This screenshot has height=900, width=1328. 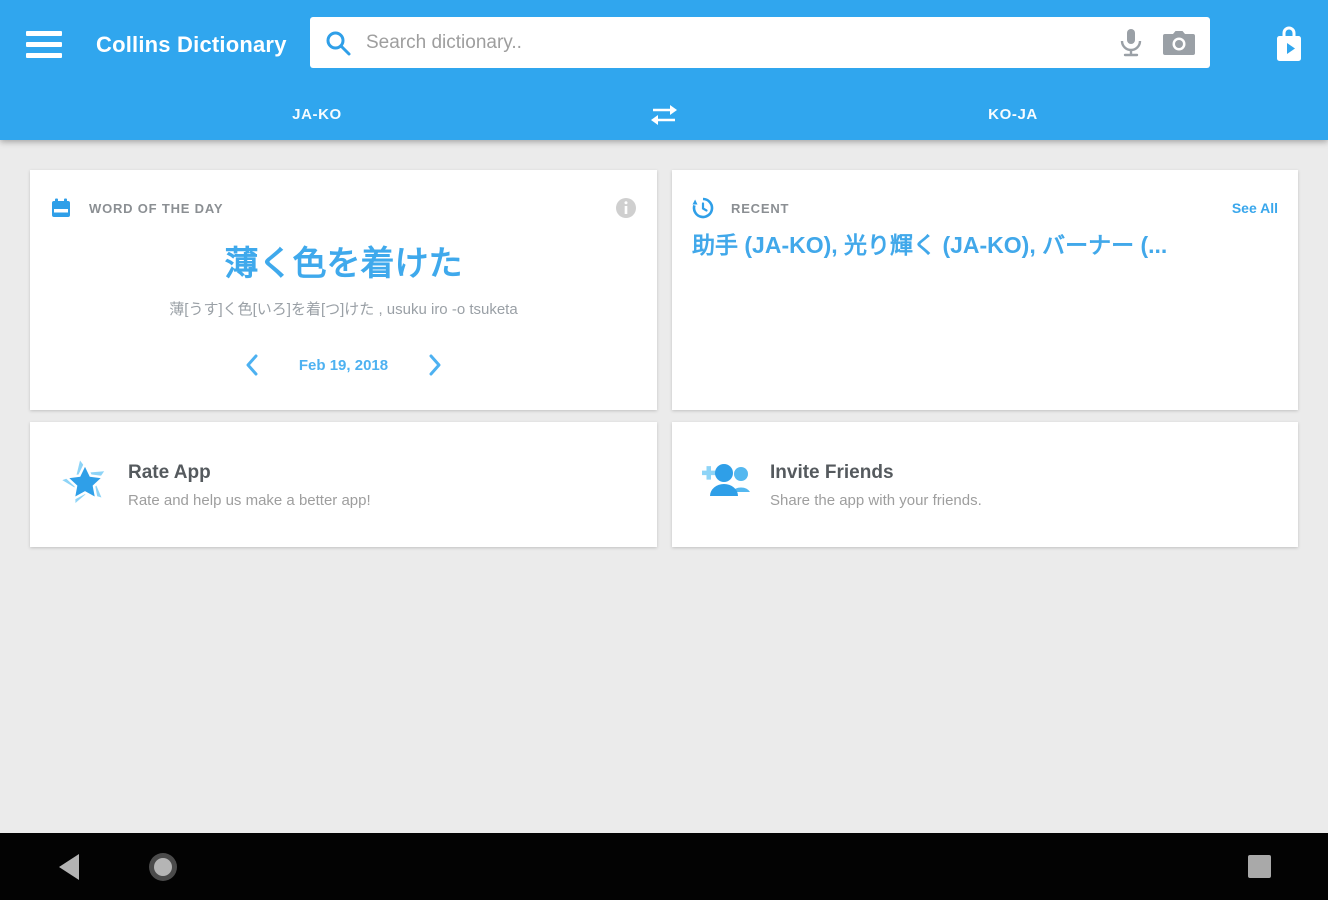 What do you see at coordinates (1013, 115) in the screenshot?
I see `tab-ko-ja: KO-JA` at bounding box center [1013, 115].